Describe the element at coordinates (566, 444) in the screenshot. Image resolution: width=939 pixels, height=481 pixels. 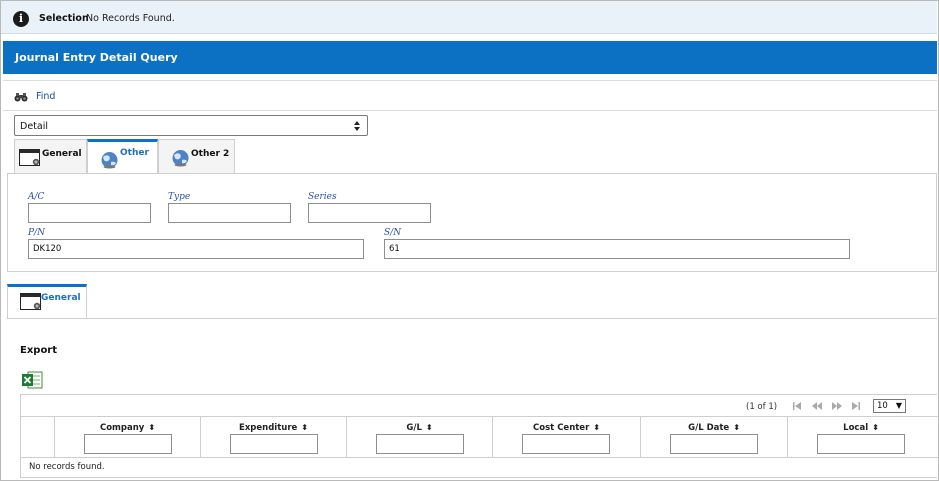
I see `cost-center-filter-input` at that location.